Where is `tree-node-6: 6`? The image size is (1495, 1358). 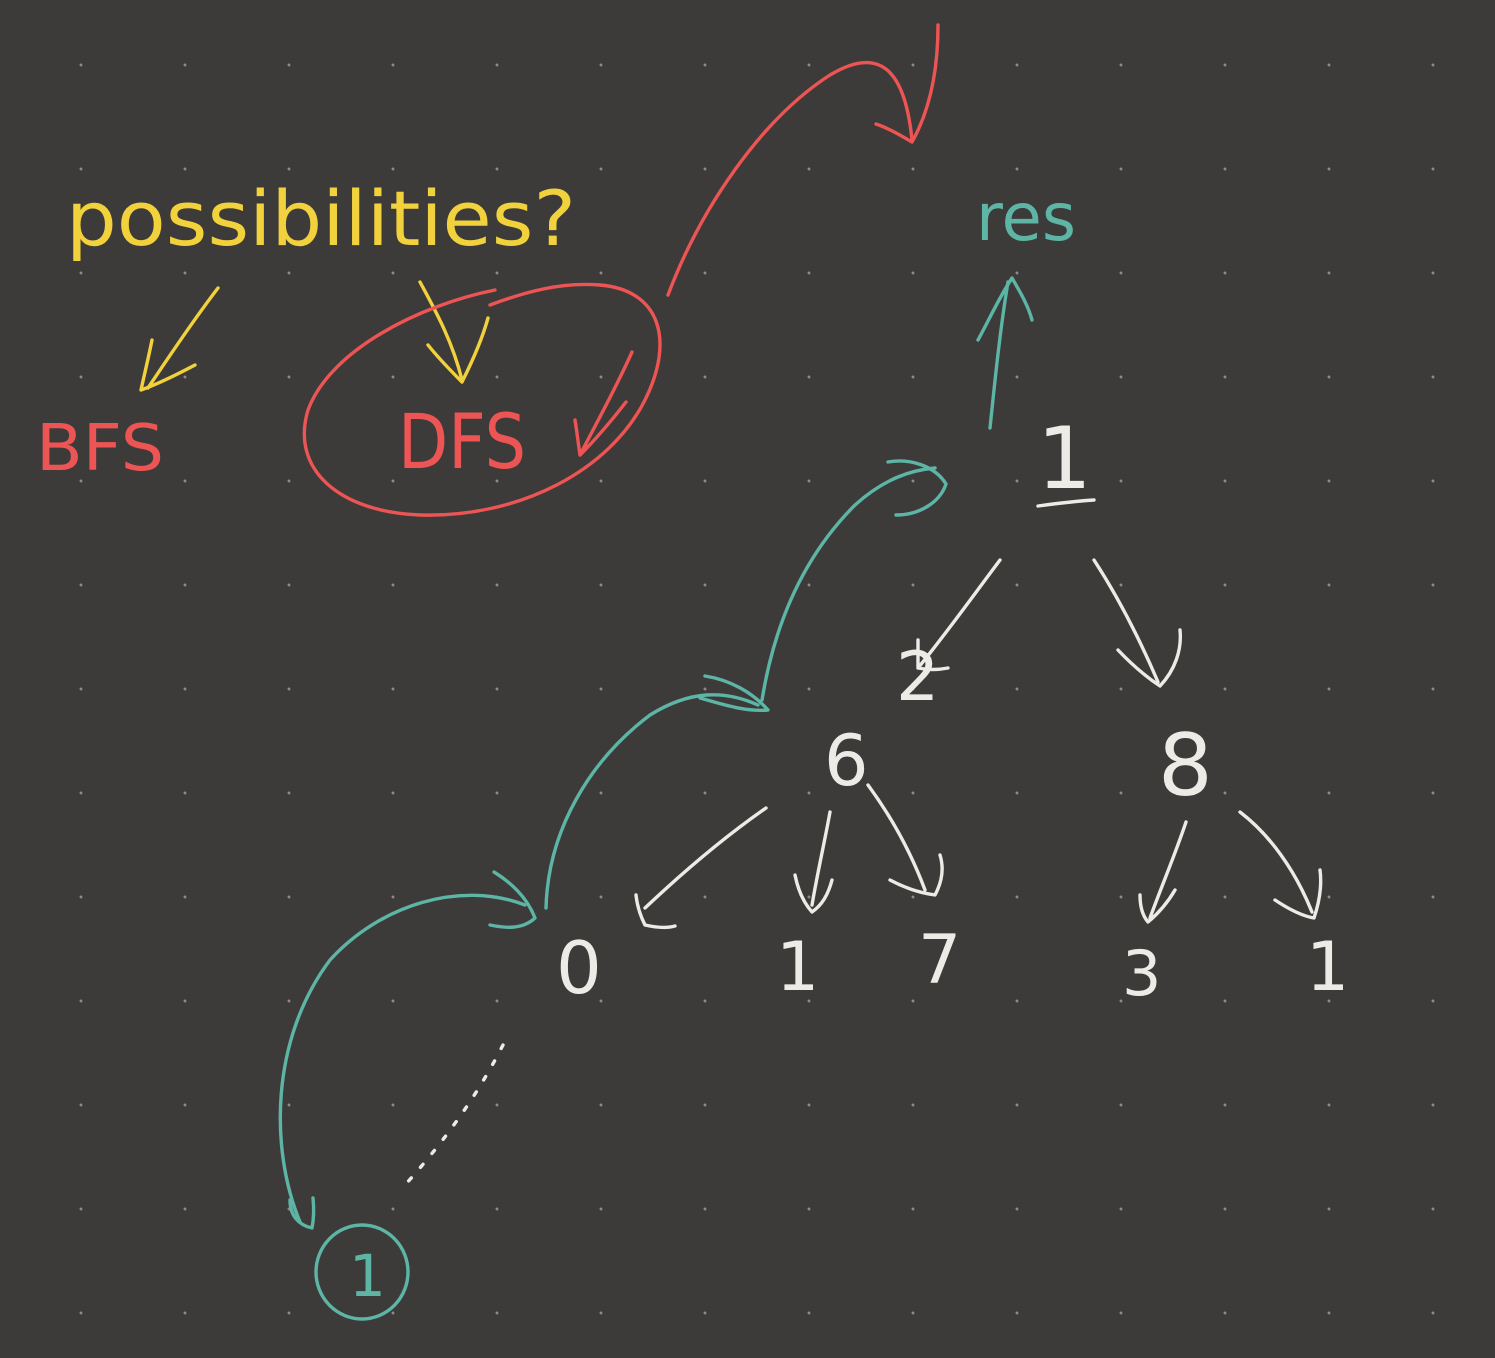
tree-node-6: 6 is located at coordinates (846, 761).